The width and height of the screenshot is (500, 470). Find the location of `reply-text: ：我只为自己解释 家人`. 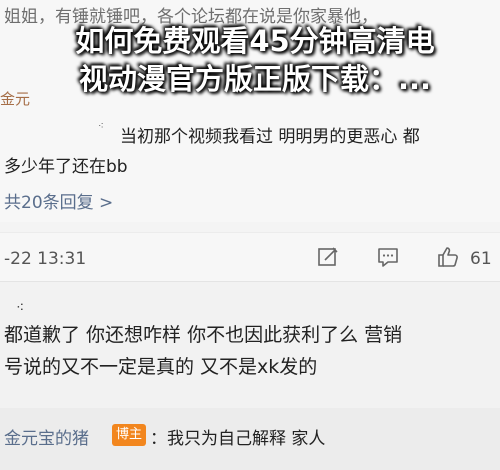

reply-text: ：我只为自己解释 家人 is located at coordinates (238, 439).